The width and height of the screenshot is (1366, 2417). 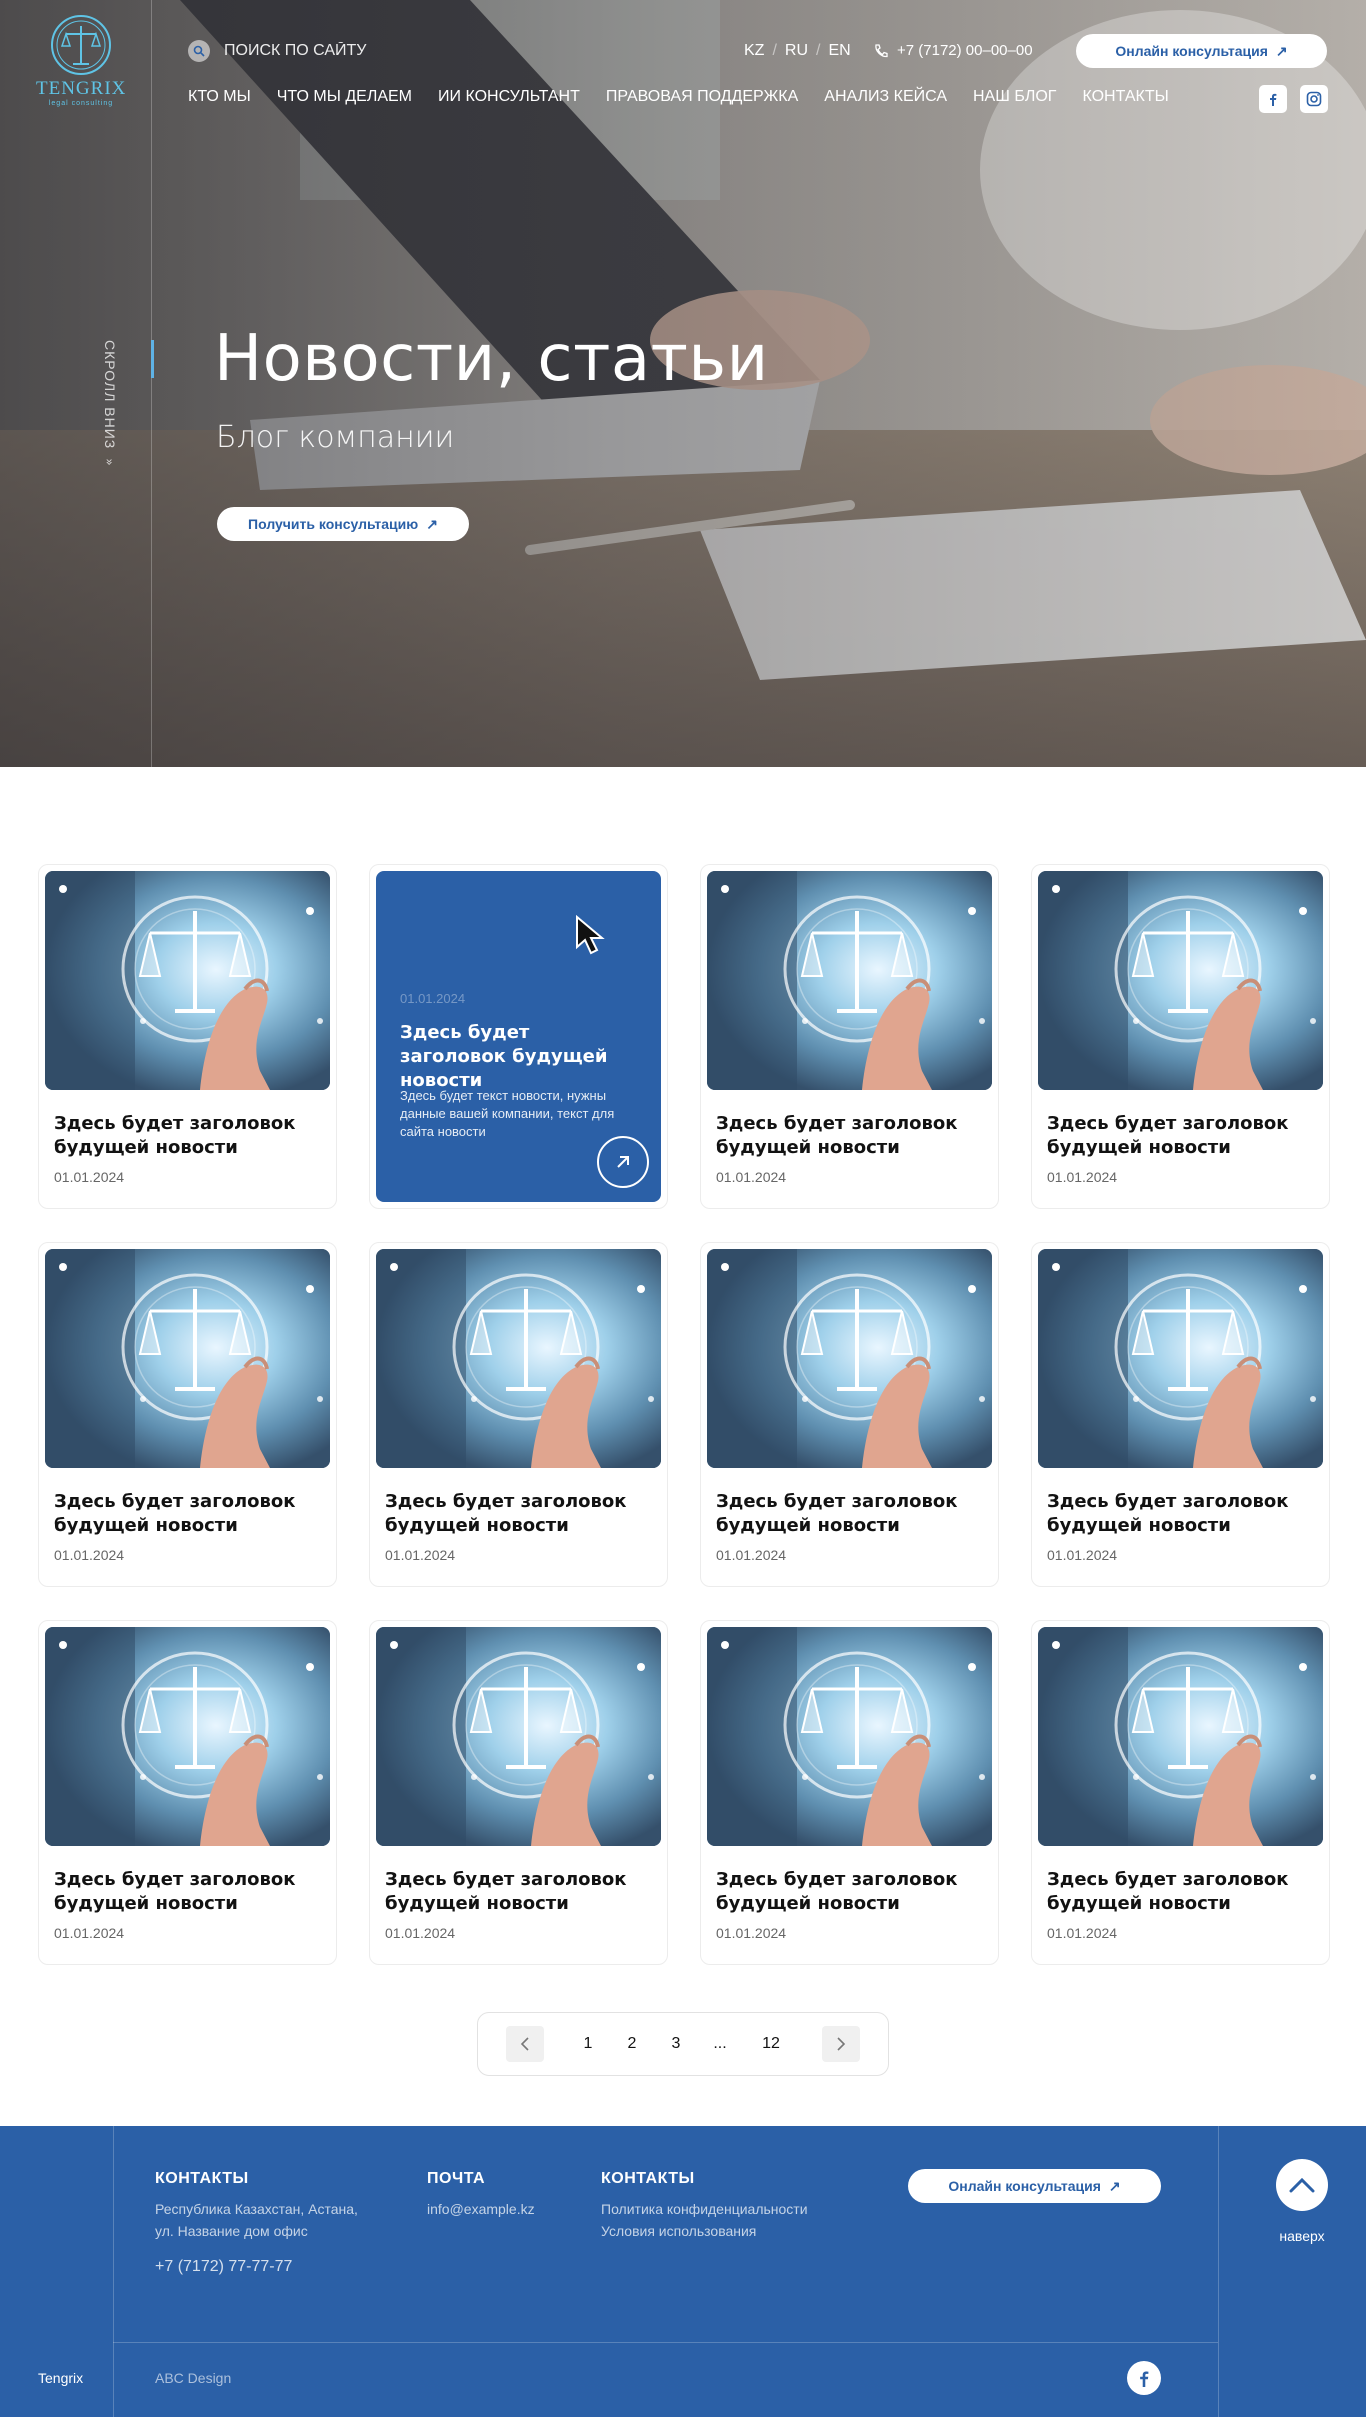 I want to click on page-title: Новости, статьи, so click(x=491, y=359).